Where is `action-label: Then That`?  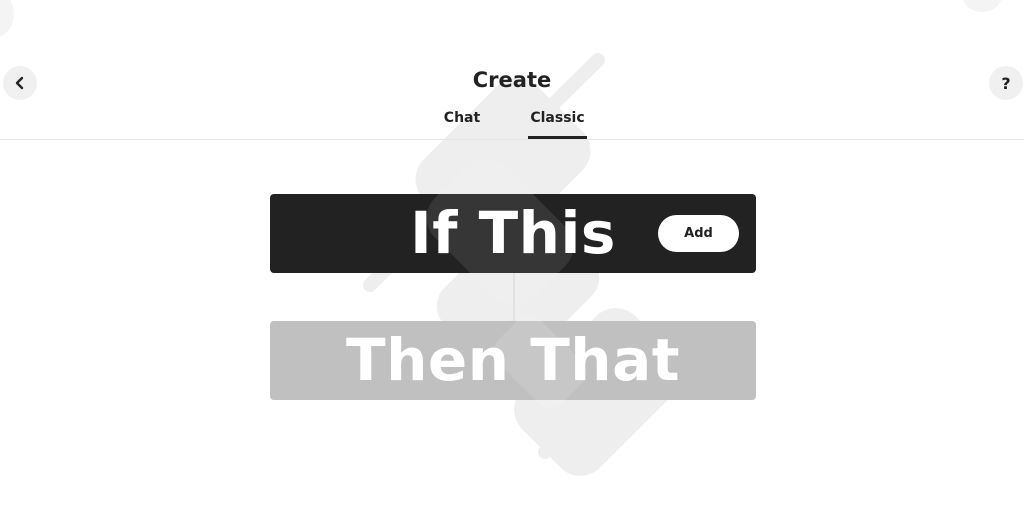
action-label: Then That is located at coordinates (513, 360).